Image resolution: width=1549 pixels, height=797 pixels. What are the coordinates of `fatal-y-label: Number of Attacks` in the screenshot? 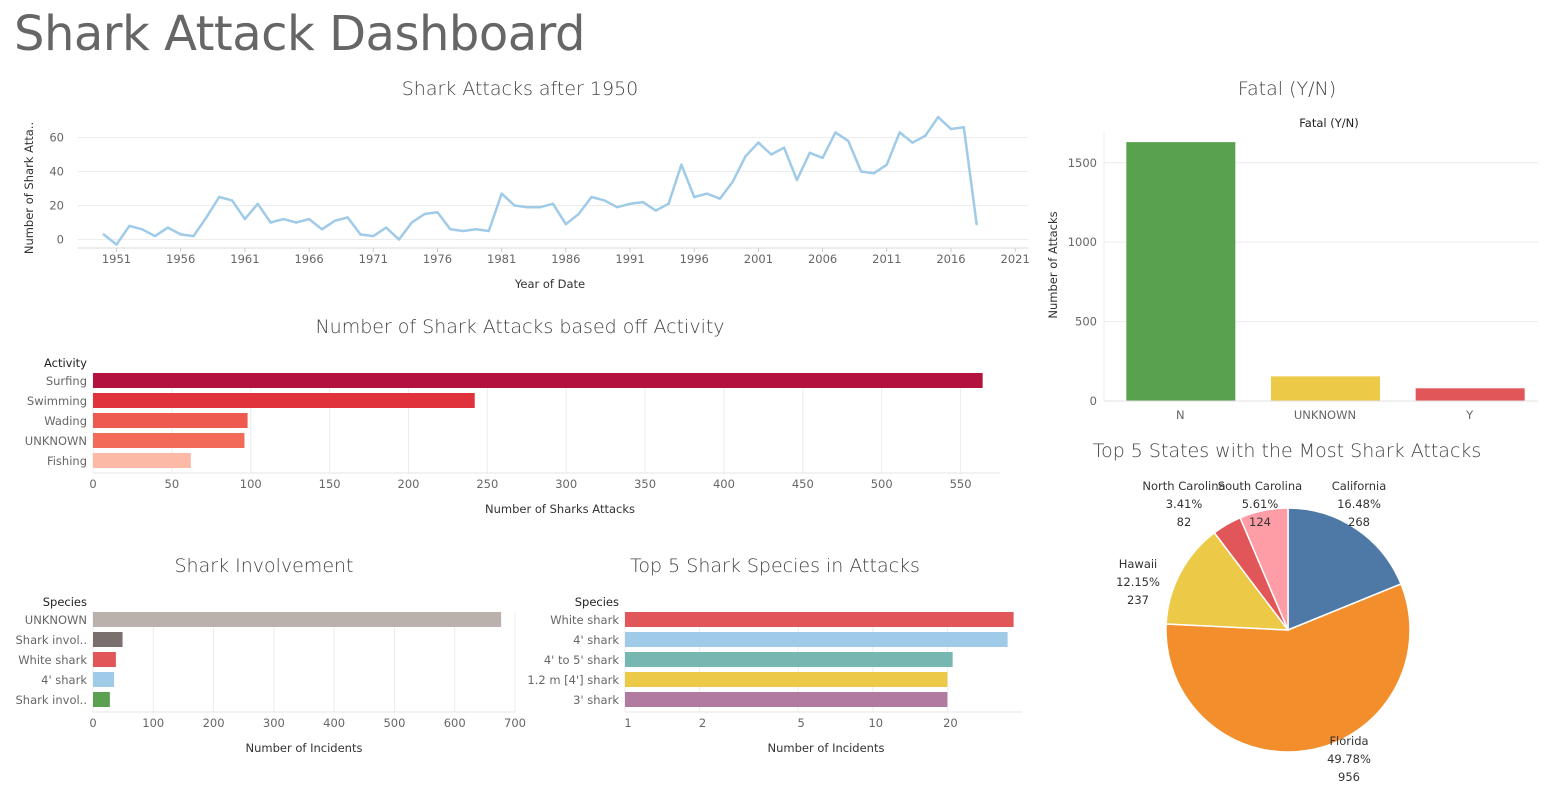 It's located at (1053, 264).